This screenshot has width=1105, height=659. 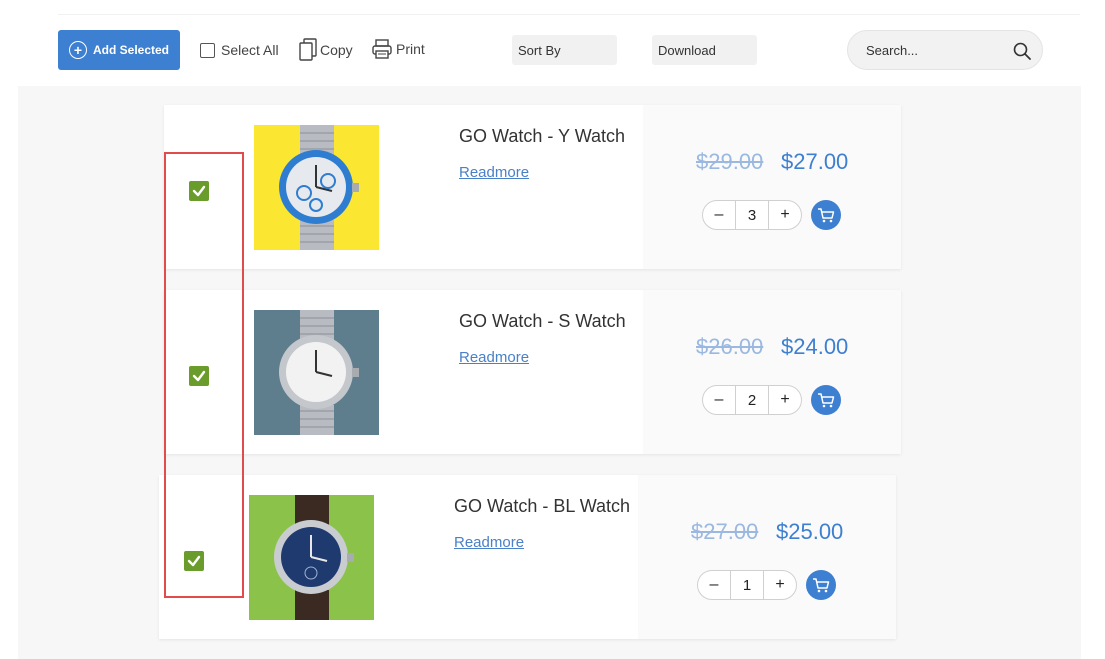 What do you see at coordinates (772, 372) in the screenshot?
I see `price-panel: $26.00 $24.00 – 2 +` at bounding box center [772, 372].